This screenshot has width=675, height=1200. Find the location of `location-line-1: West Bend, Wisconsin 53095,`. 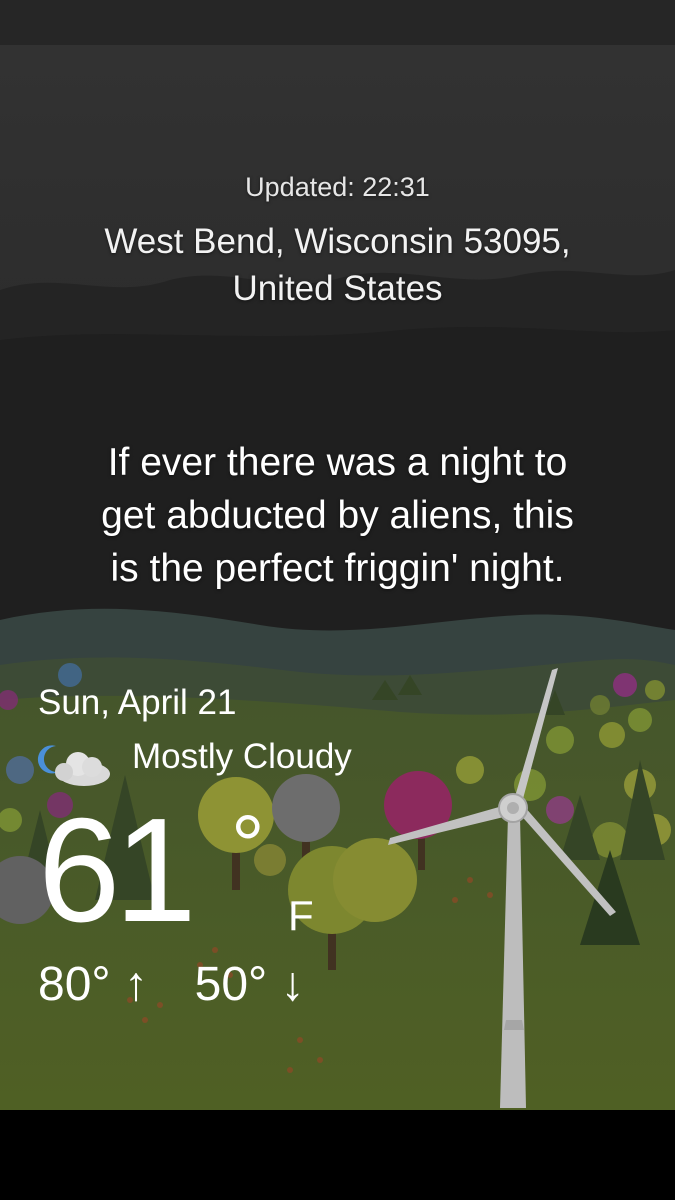

location-line-1: West Bend, Wisconsin 53095, is located at coordinates (337, 241).